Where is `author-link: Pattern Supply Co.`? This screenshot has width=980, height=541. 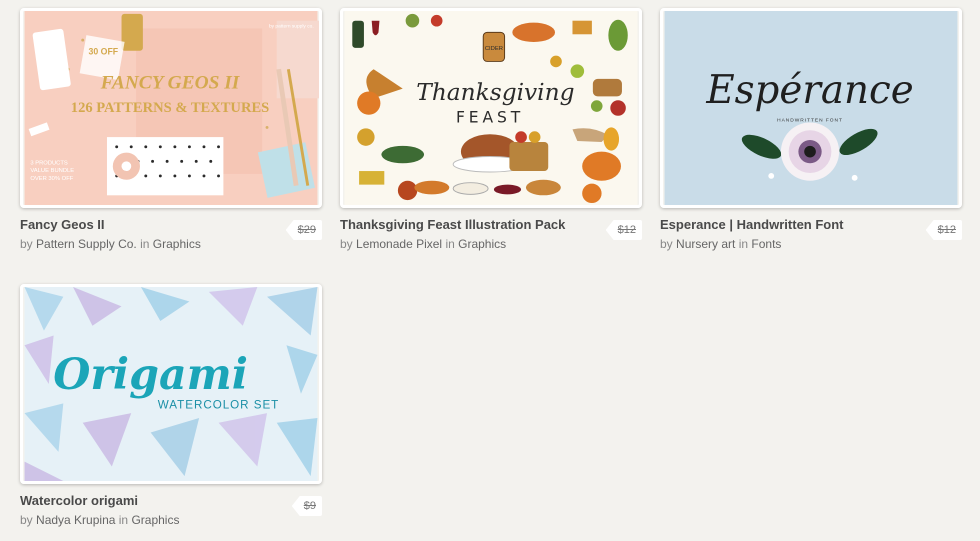 author-link: Pattern Supply Co. is located at coordinates (86, 244).